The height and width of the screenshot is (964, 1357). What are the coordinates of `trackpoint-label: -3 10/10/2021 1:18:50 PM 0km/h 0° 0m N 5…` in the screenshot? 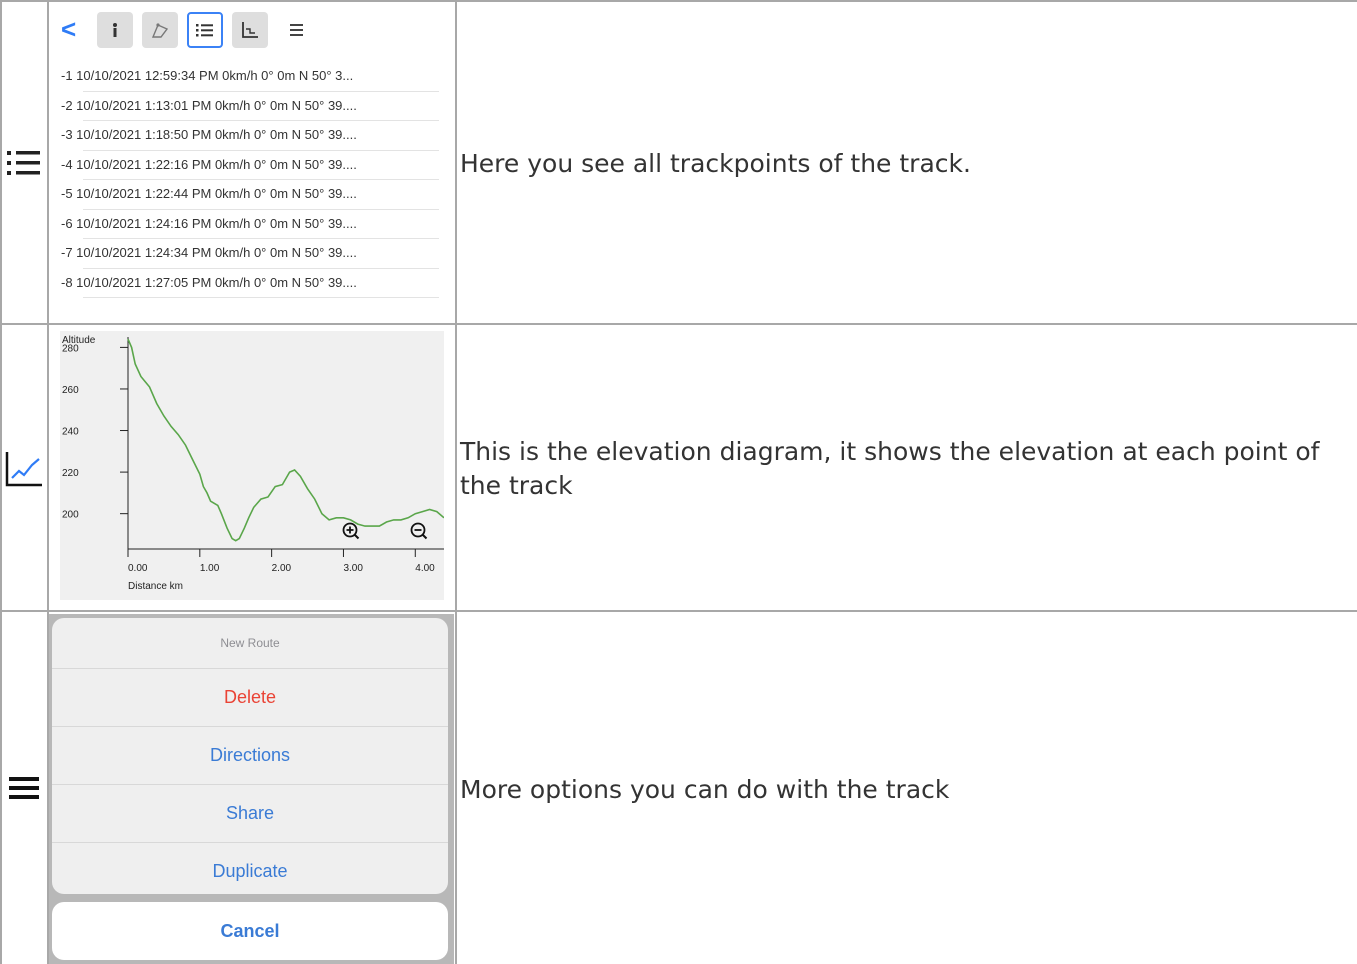 It's located at (209, 134).